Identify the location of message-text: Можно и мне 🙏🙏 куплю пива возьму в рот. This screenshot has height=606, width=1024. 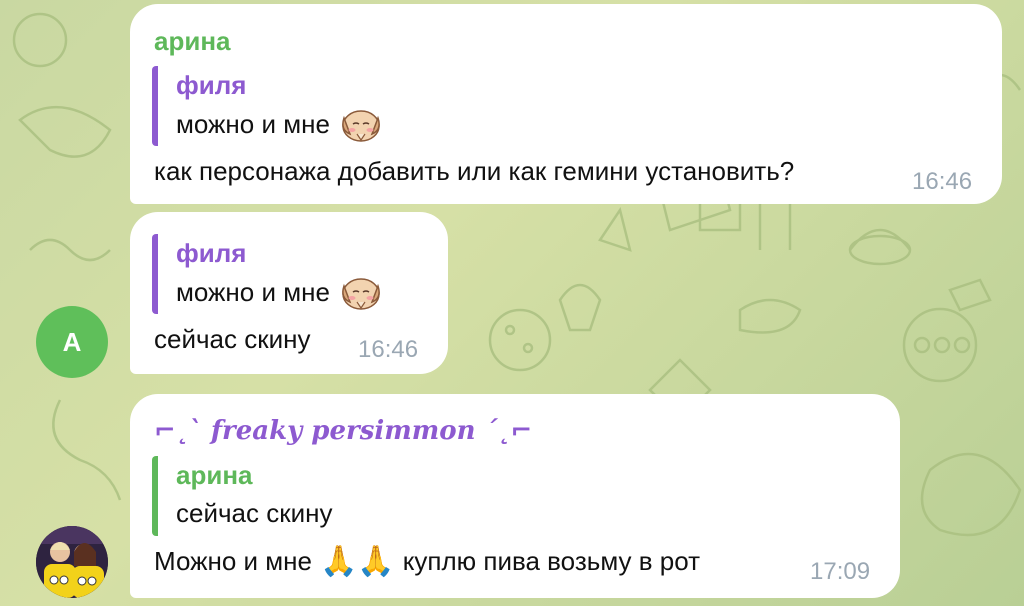
(427, 561).